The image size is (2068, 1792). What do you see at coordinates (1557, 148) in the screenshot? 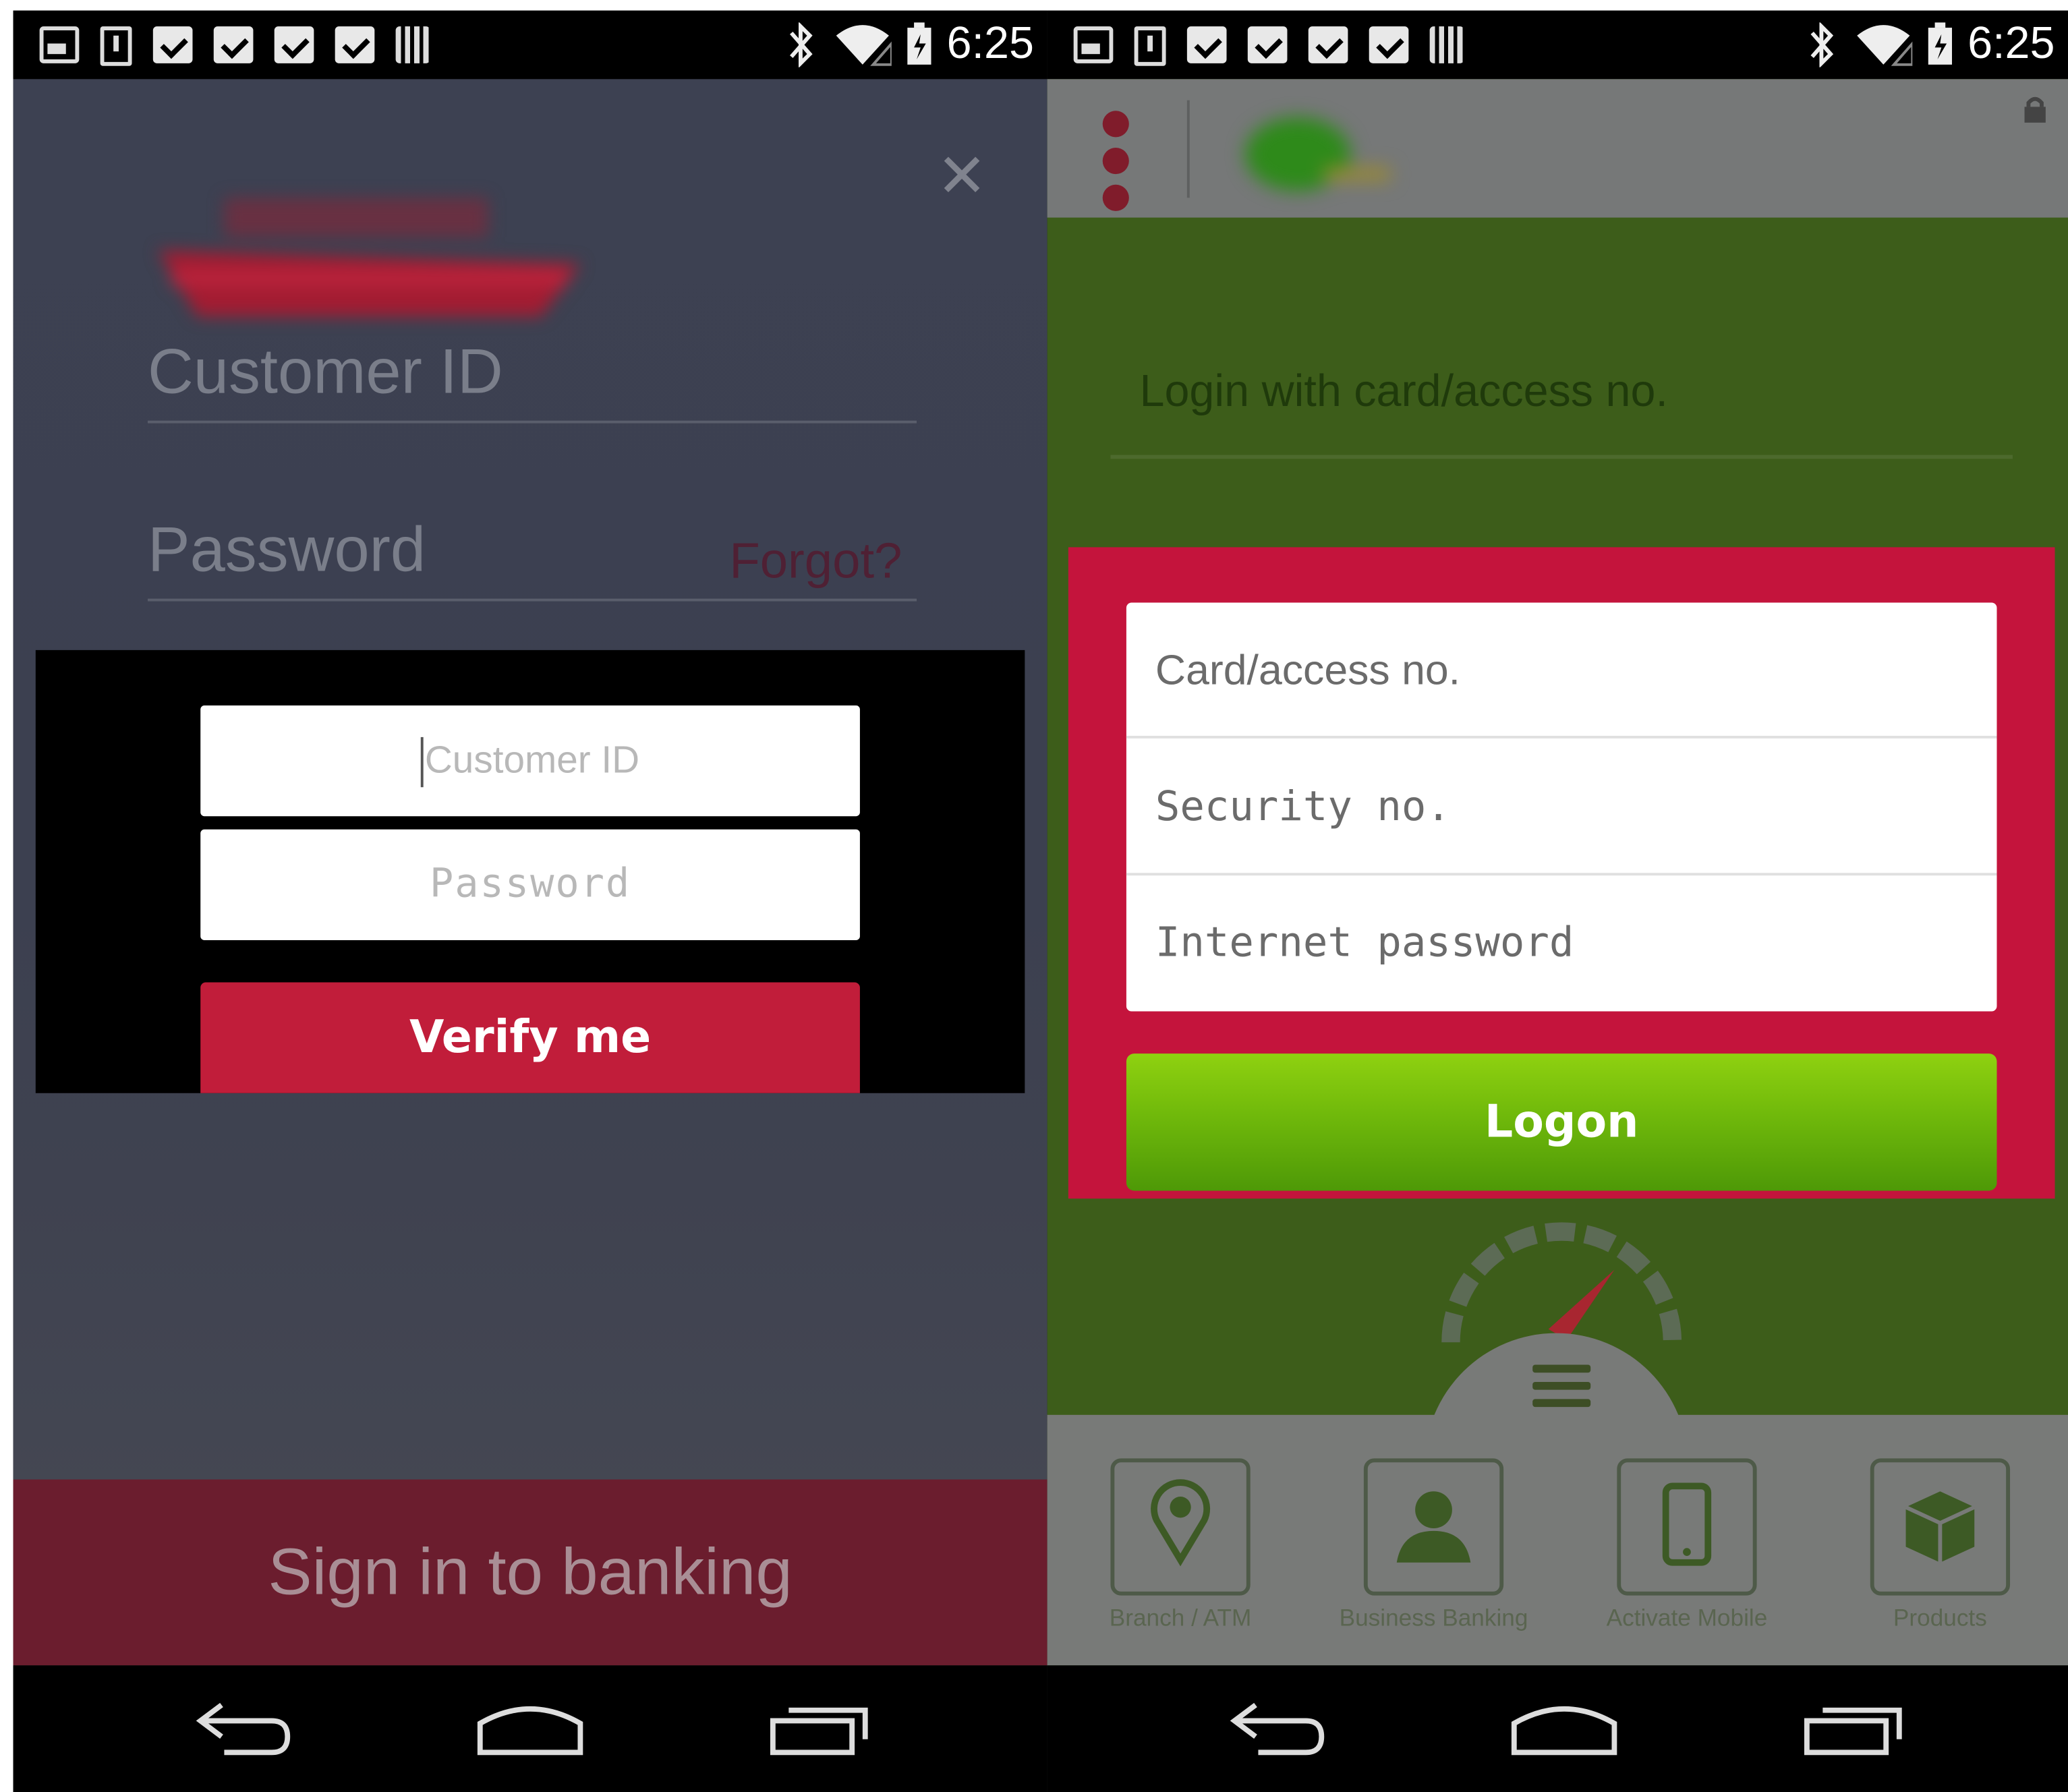
I see `app-header` at bounding box center [1557, 148].